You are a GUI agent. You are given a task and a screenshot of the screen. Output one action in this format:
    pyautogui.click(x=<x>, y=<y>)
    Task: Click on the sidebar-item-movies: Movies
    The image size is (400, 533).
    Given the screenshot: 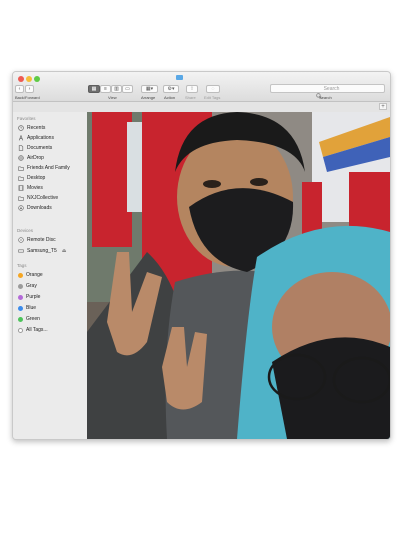 What is the action you would take?
    pyautogui.click(x=30, y=188)
    